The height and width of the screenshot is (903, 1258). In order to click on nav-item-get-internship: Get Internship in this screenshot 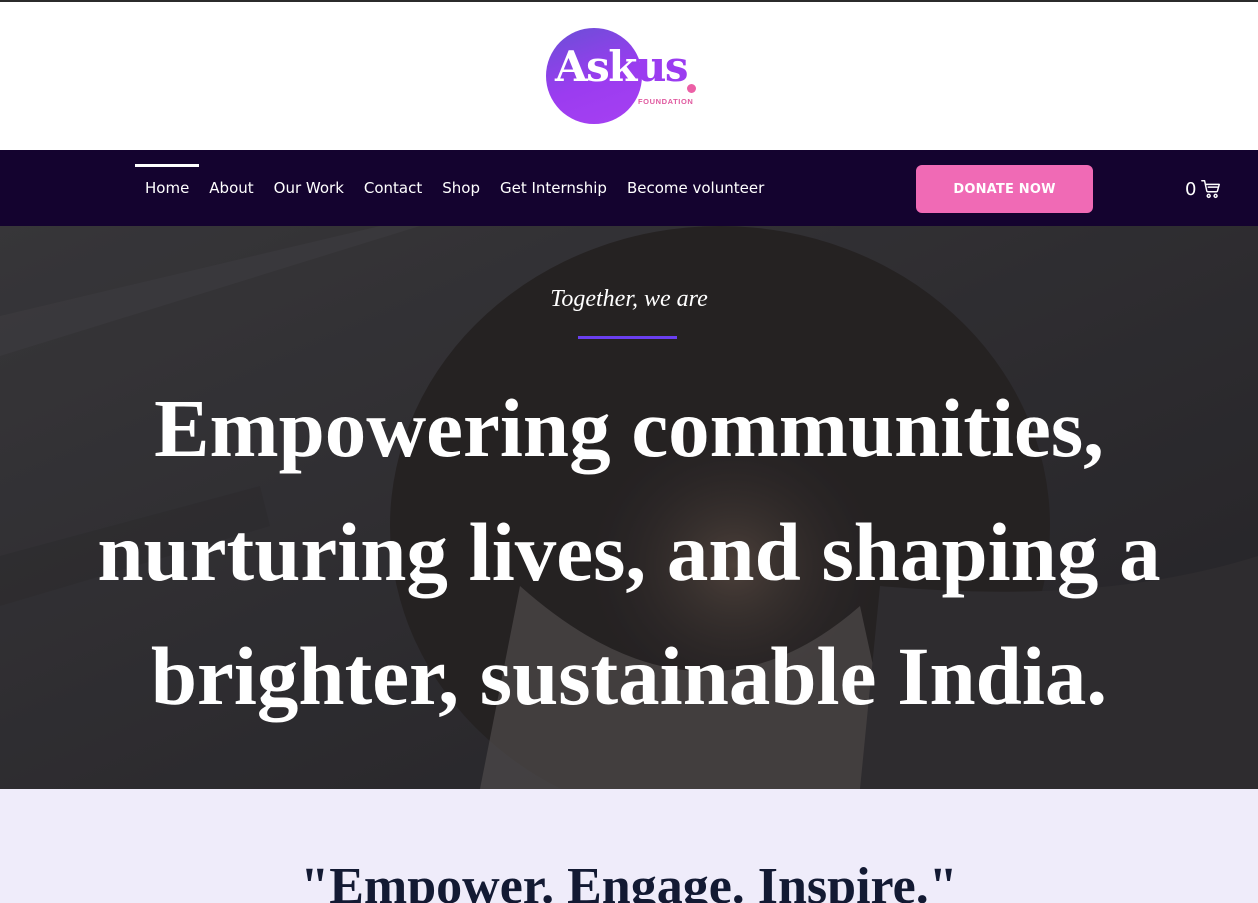, I will do `click(553, 188)`.